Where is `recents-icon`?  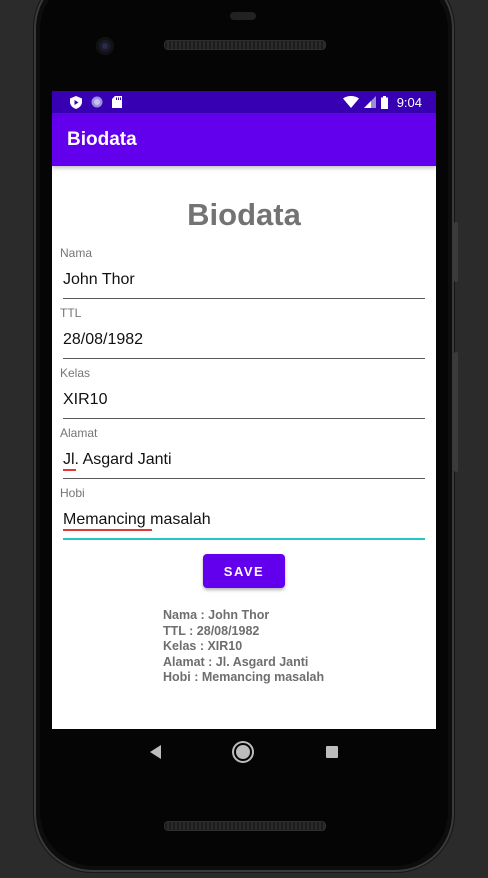
recents-icon is located at coordinates (332, 752).